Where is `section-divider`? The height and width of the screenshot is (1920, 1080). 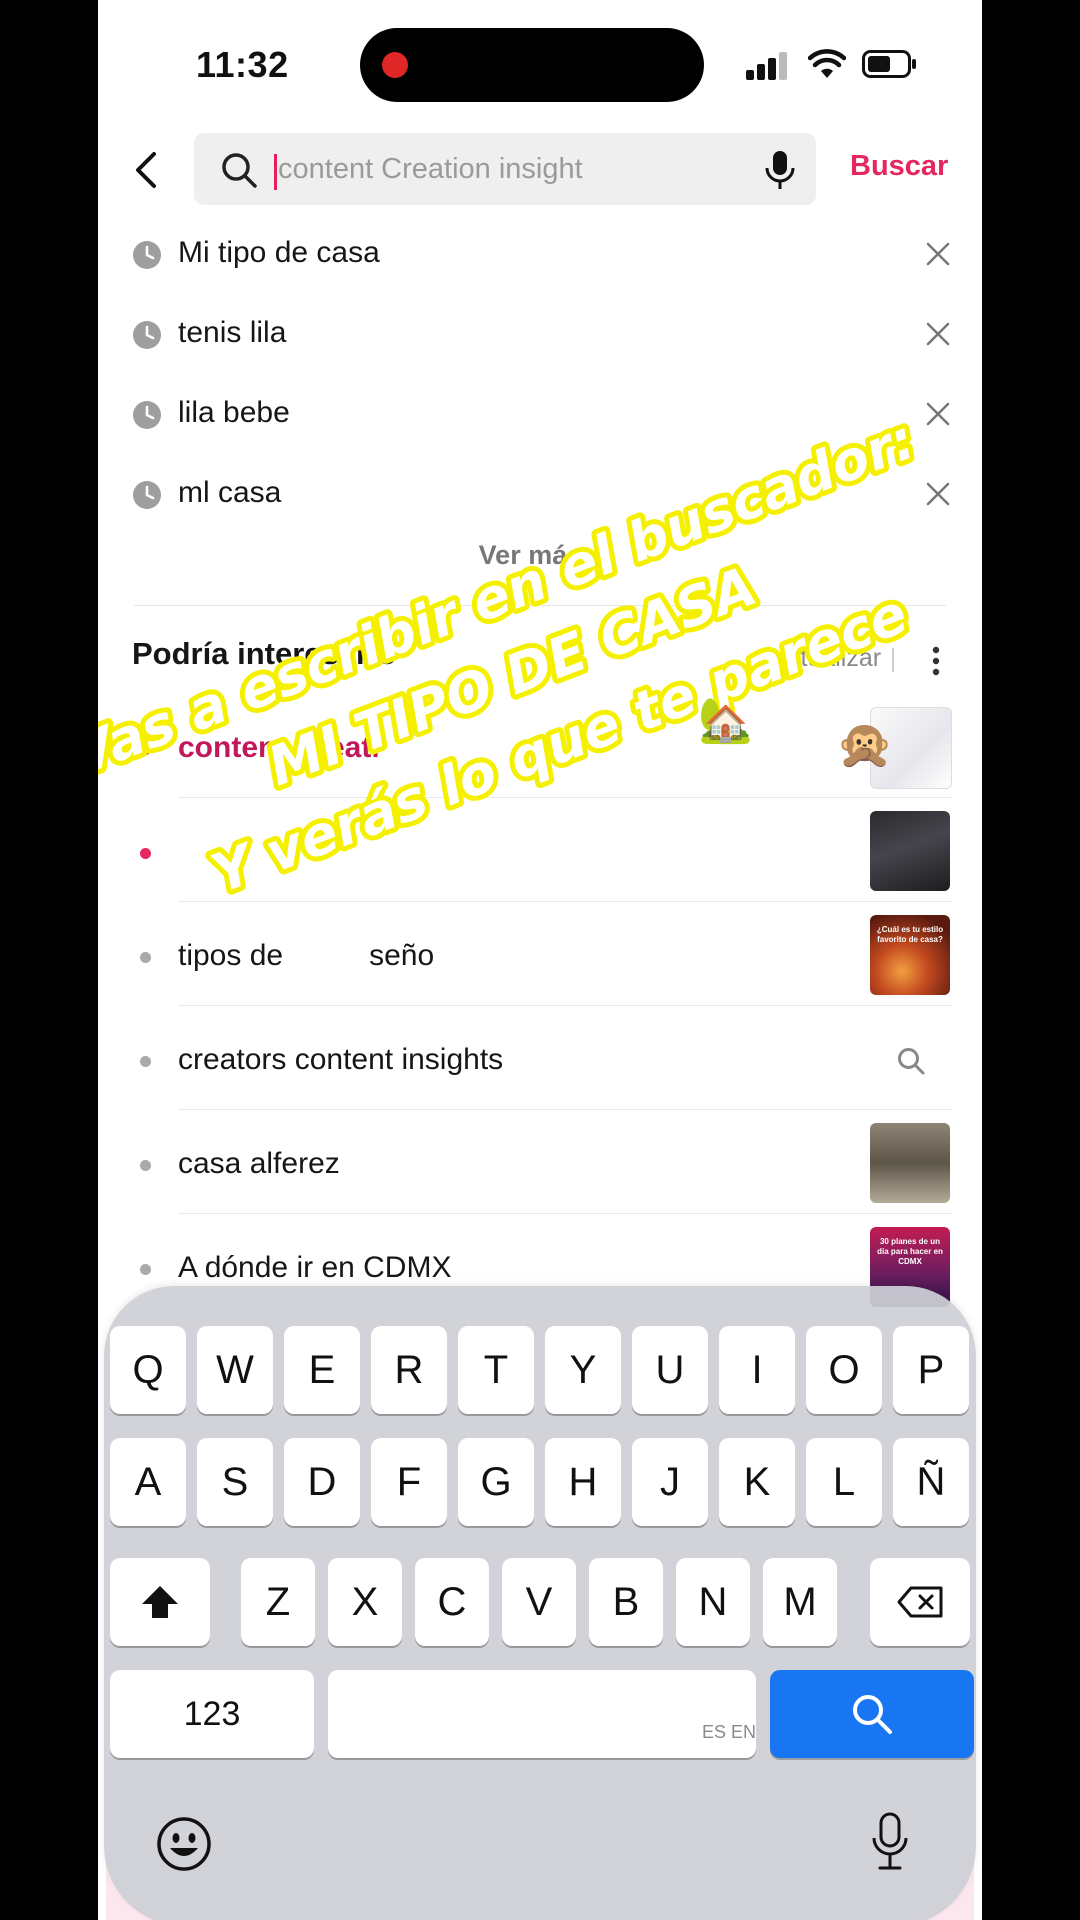
section-divider is located at coordinates (540, 605).